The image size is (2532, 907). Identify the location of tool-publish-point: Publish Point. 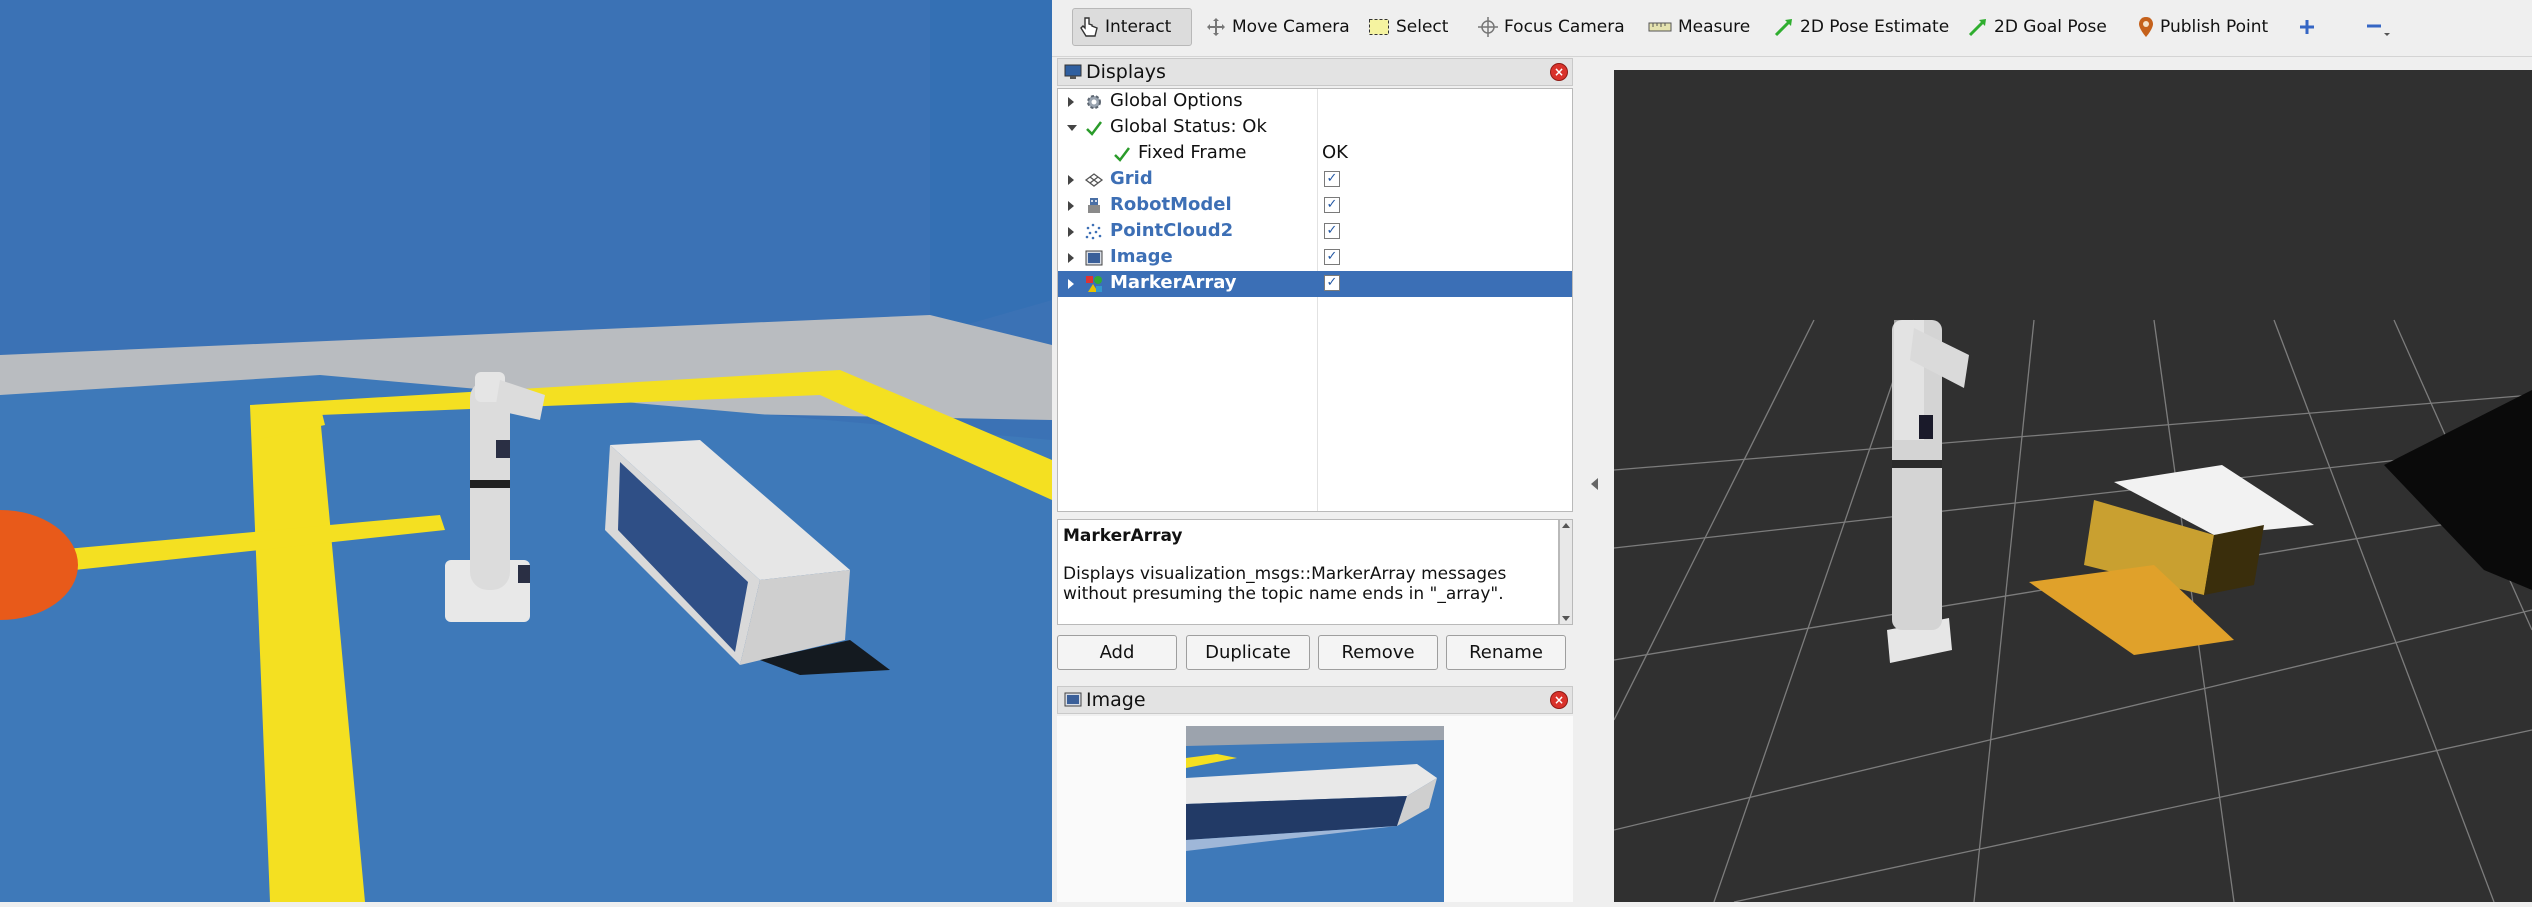
(2202, 27).